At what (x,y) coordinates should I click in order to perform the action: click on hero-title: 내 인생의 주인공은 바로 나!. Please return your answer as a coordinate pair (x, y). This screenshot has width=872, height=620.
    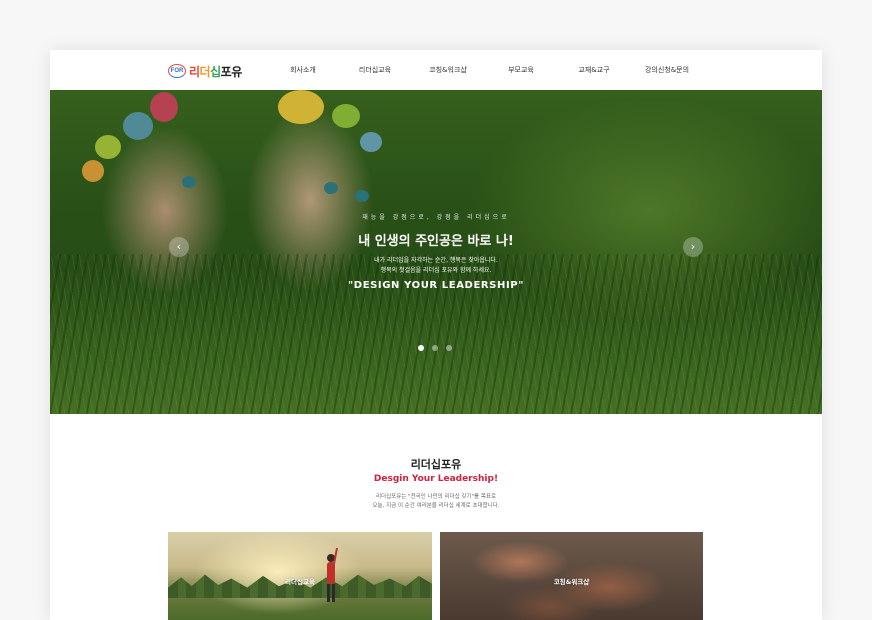
    Looking at the image, I should click on (436, 241).